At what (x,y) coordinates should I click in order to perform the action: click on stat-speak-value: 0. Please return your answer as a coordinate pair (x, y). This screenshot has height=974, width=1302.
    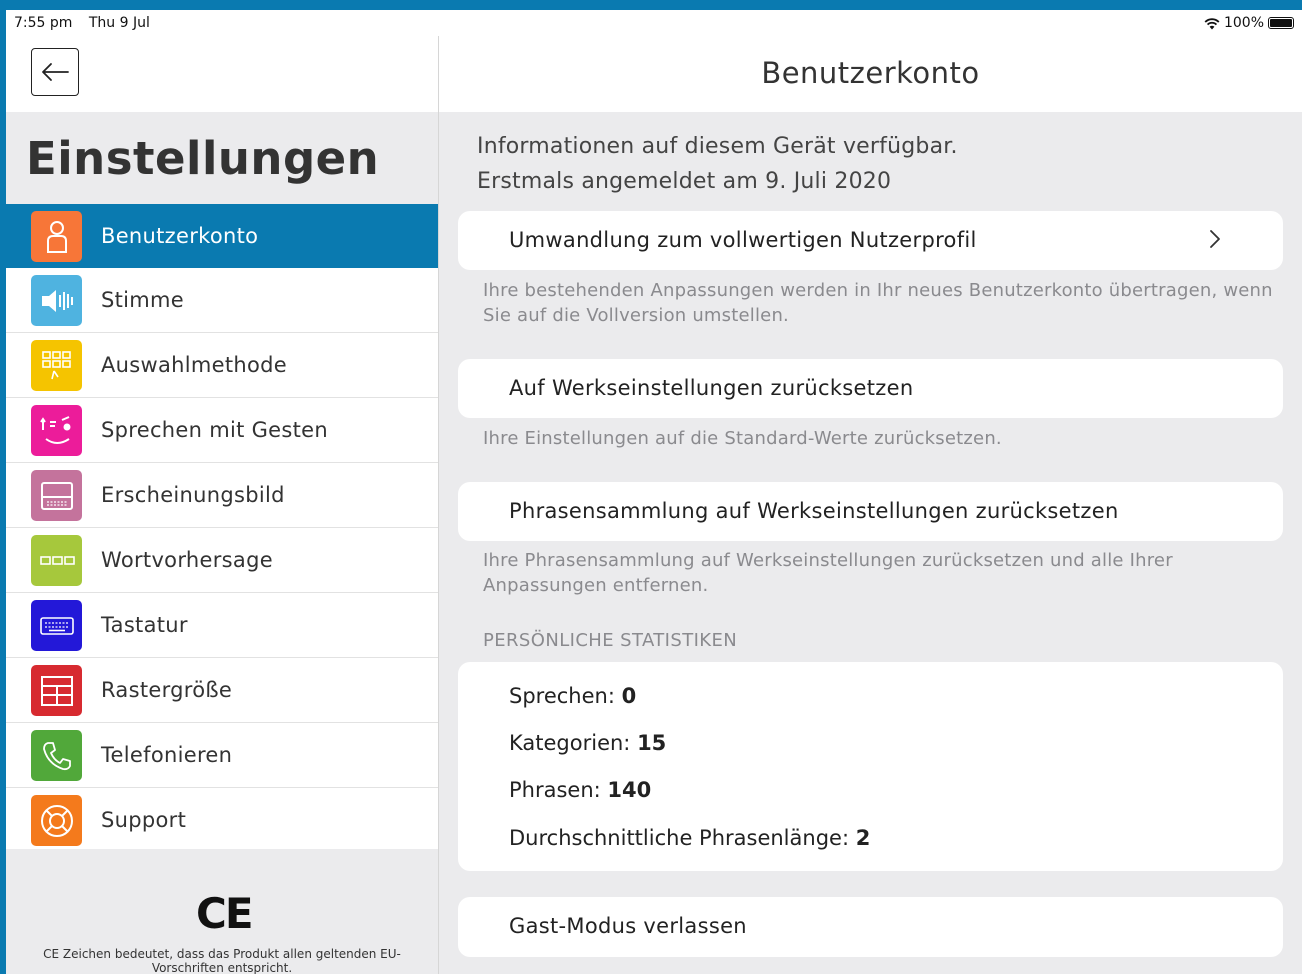
    Looking at the image, I should click on (629, 696).